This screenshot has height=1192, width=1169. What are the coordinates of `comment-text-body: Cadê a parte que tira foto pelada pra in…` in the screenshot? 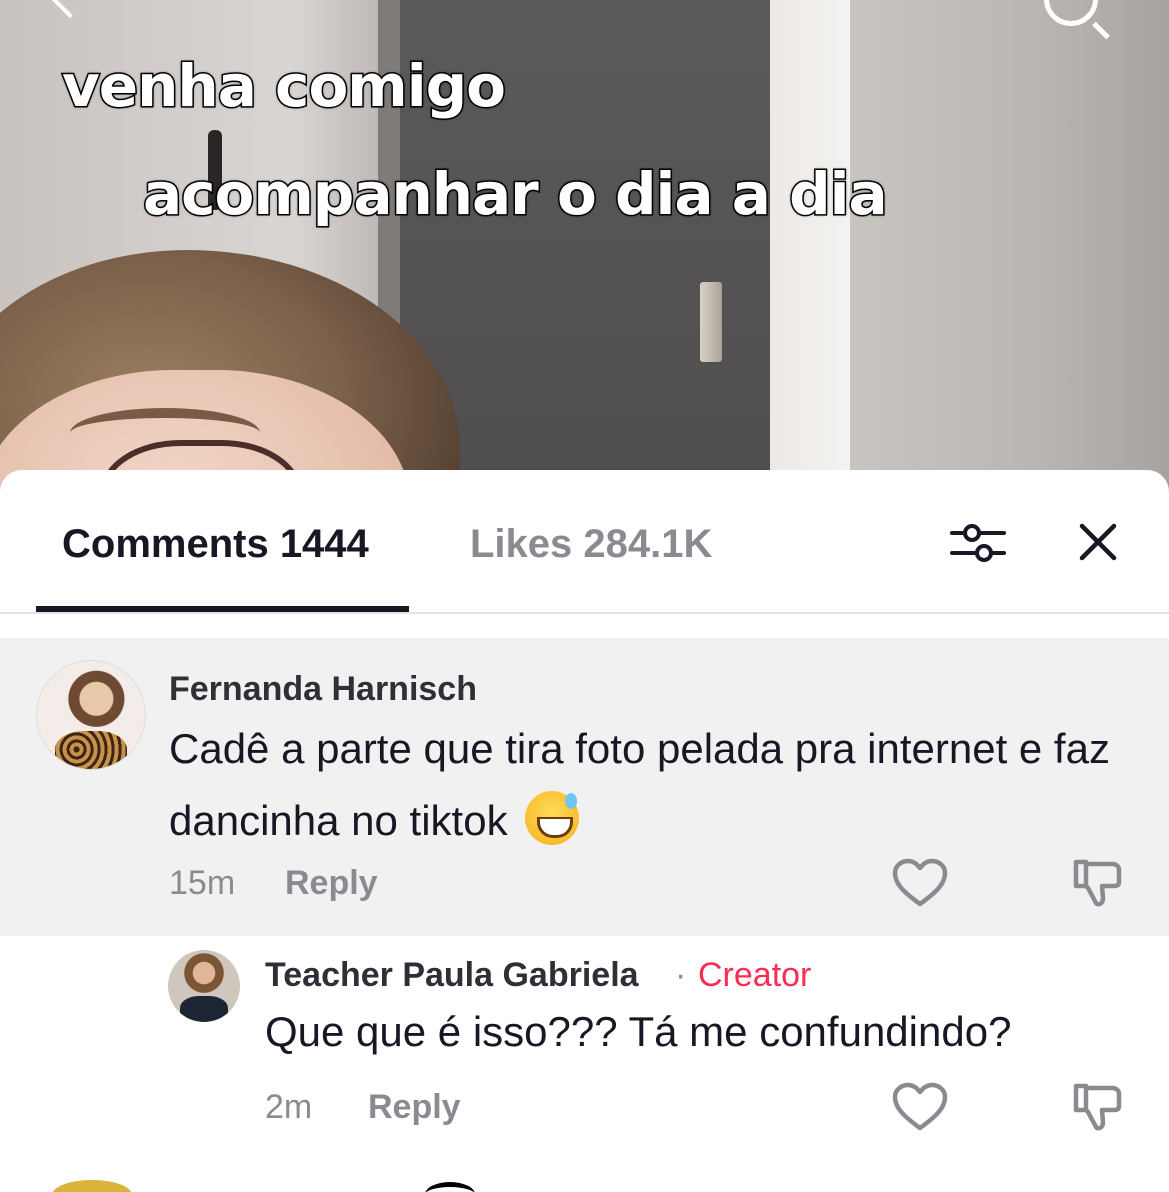 It's located at (639, 784).